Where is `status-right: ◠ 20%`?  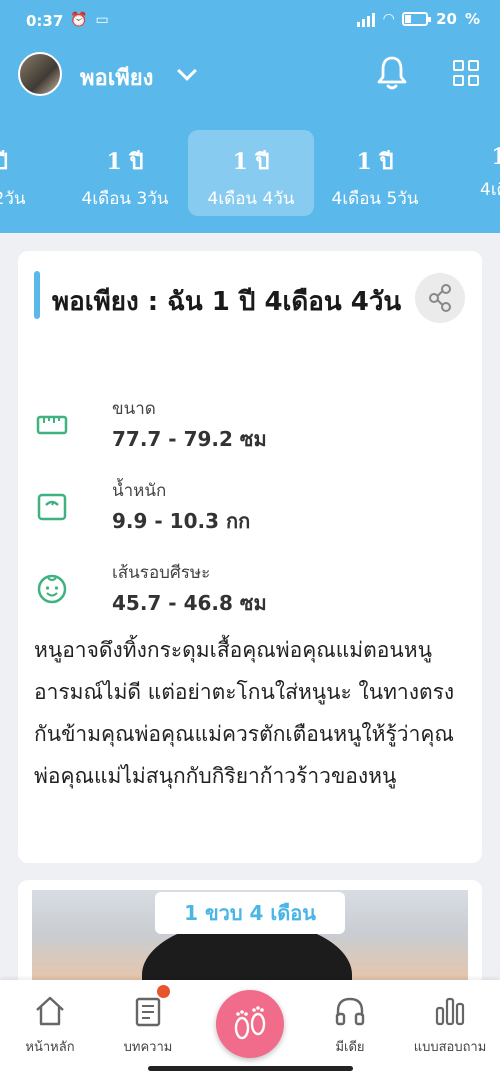 status-right: ◠ 20% is located at coordinates (418, 19).